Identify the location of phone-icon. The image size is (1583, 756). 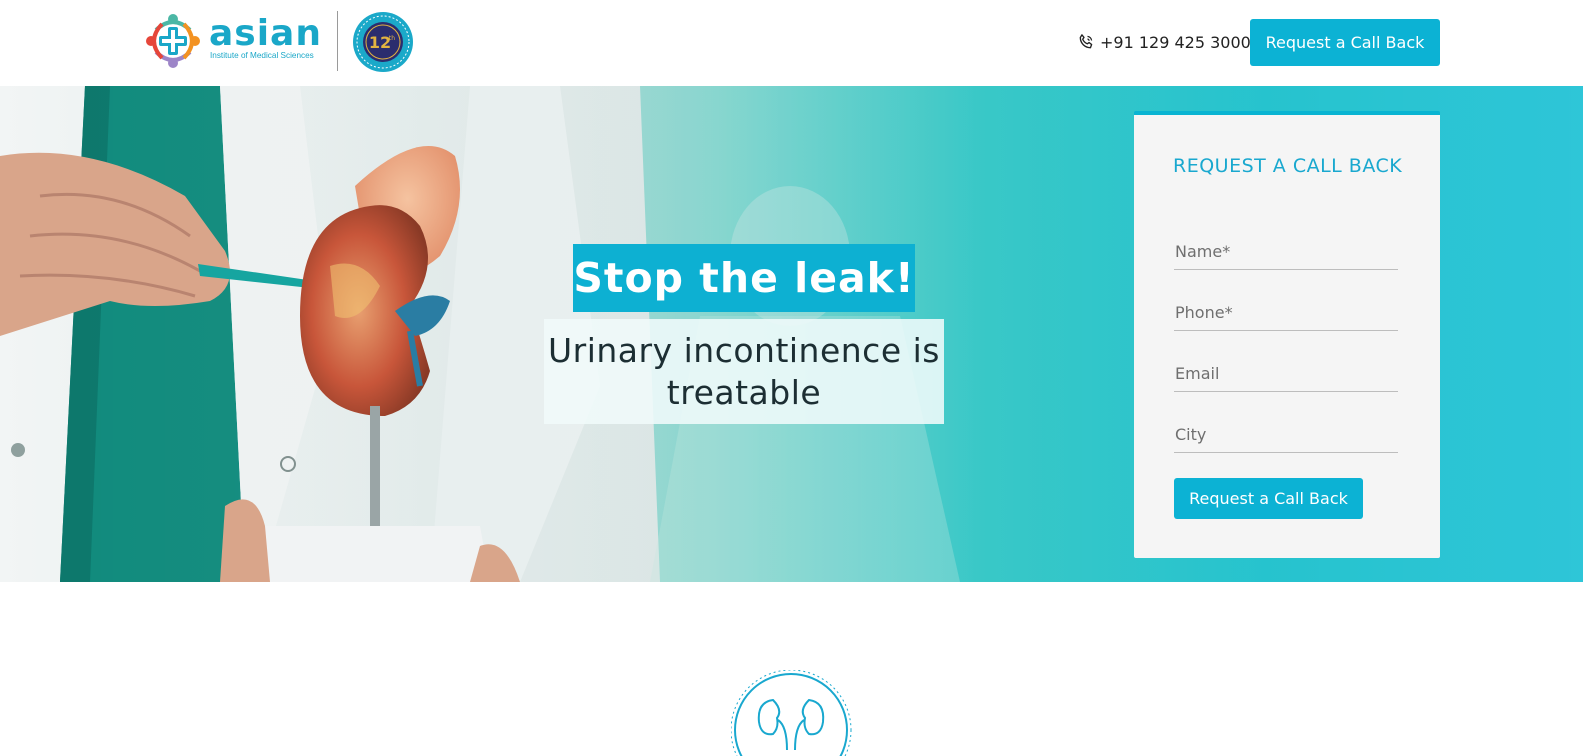
(1086, 41).